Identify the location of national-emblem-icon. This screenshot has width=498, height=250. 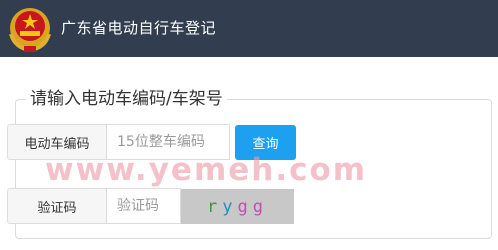
(30, 30).